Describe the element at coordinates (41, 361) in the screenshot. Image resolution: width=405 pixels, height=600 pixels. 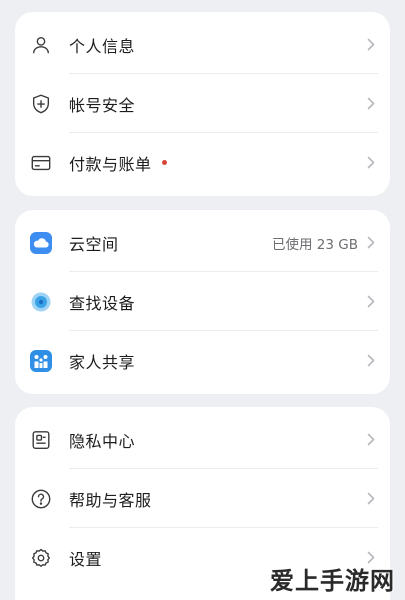
I see `family-icon` at that location.